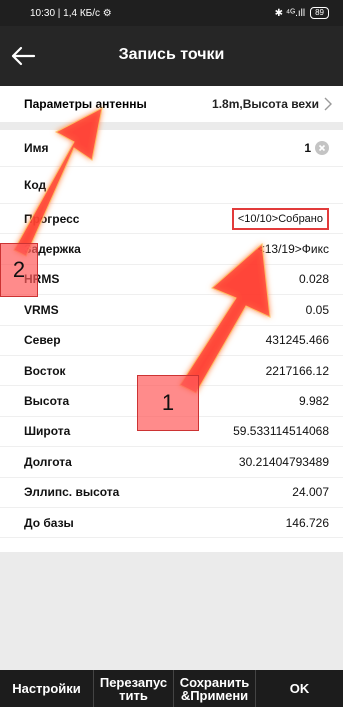  Describe the element at coordinates (133, 682) in the screenshot. I see `restart-label-line1: Перезапус` at that location.